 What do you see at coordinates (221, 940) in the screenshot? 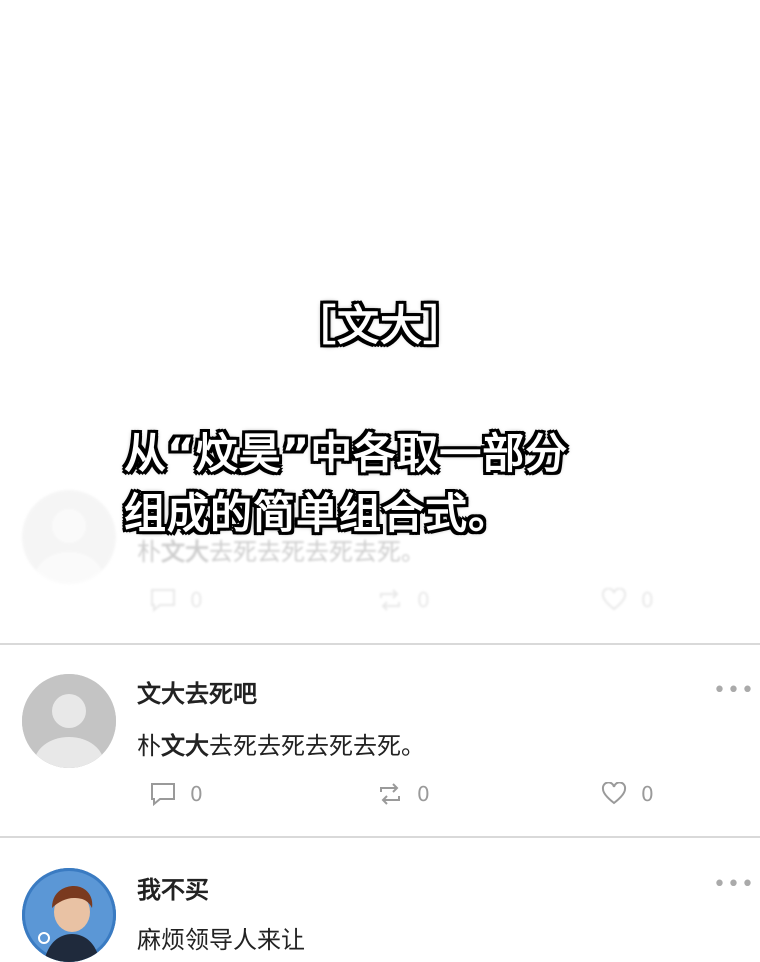
I see `post-content: 麻烦领导人来让` at bounding box center [221, 940].